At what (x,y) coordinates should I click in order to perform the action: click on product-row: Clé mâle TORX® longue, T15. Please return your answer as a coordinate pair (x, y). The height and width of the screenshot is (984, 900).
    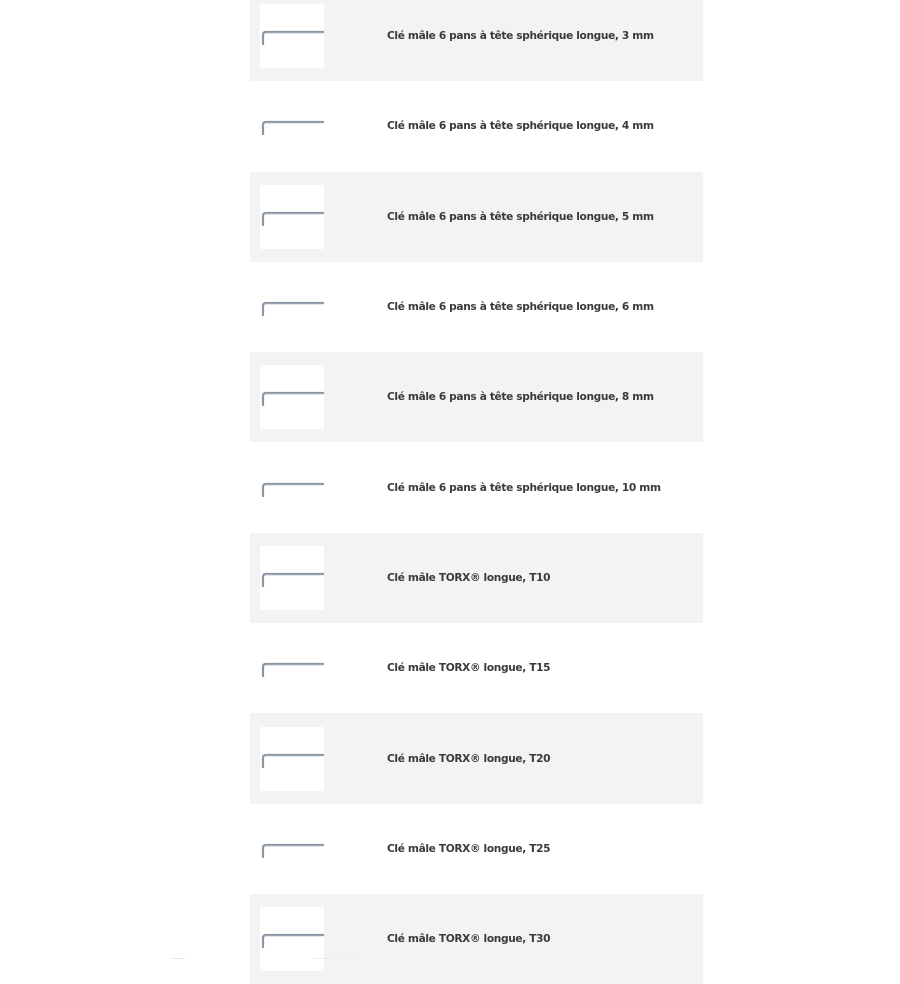
    Looking at the image, I should click on (476, 668).